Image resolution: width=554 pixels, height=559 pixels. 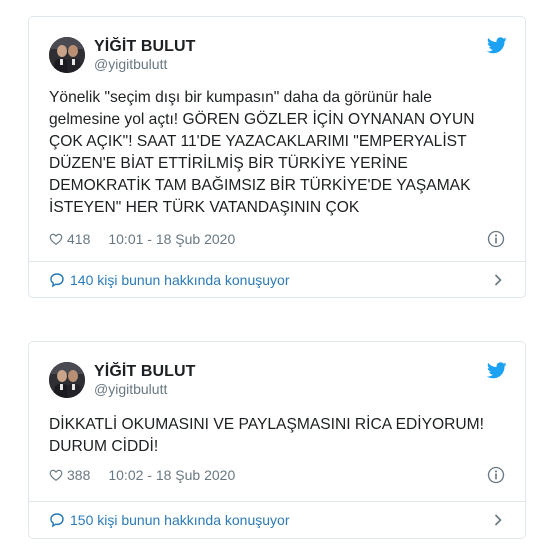 I want to click on conversation-label: 140 kişi bunun hakkında konuşuyor, so click(x=179, y=280).